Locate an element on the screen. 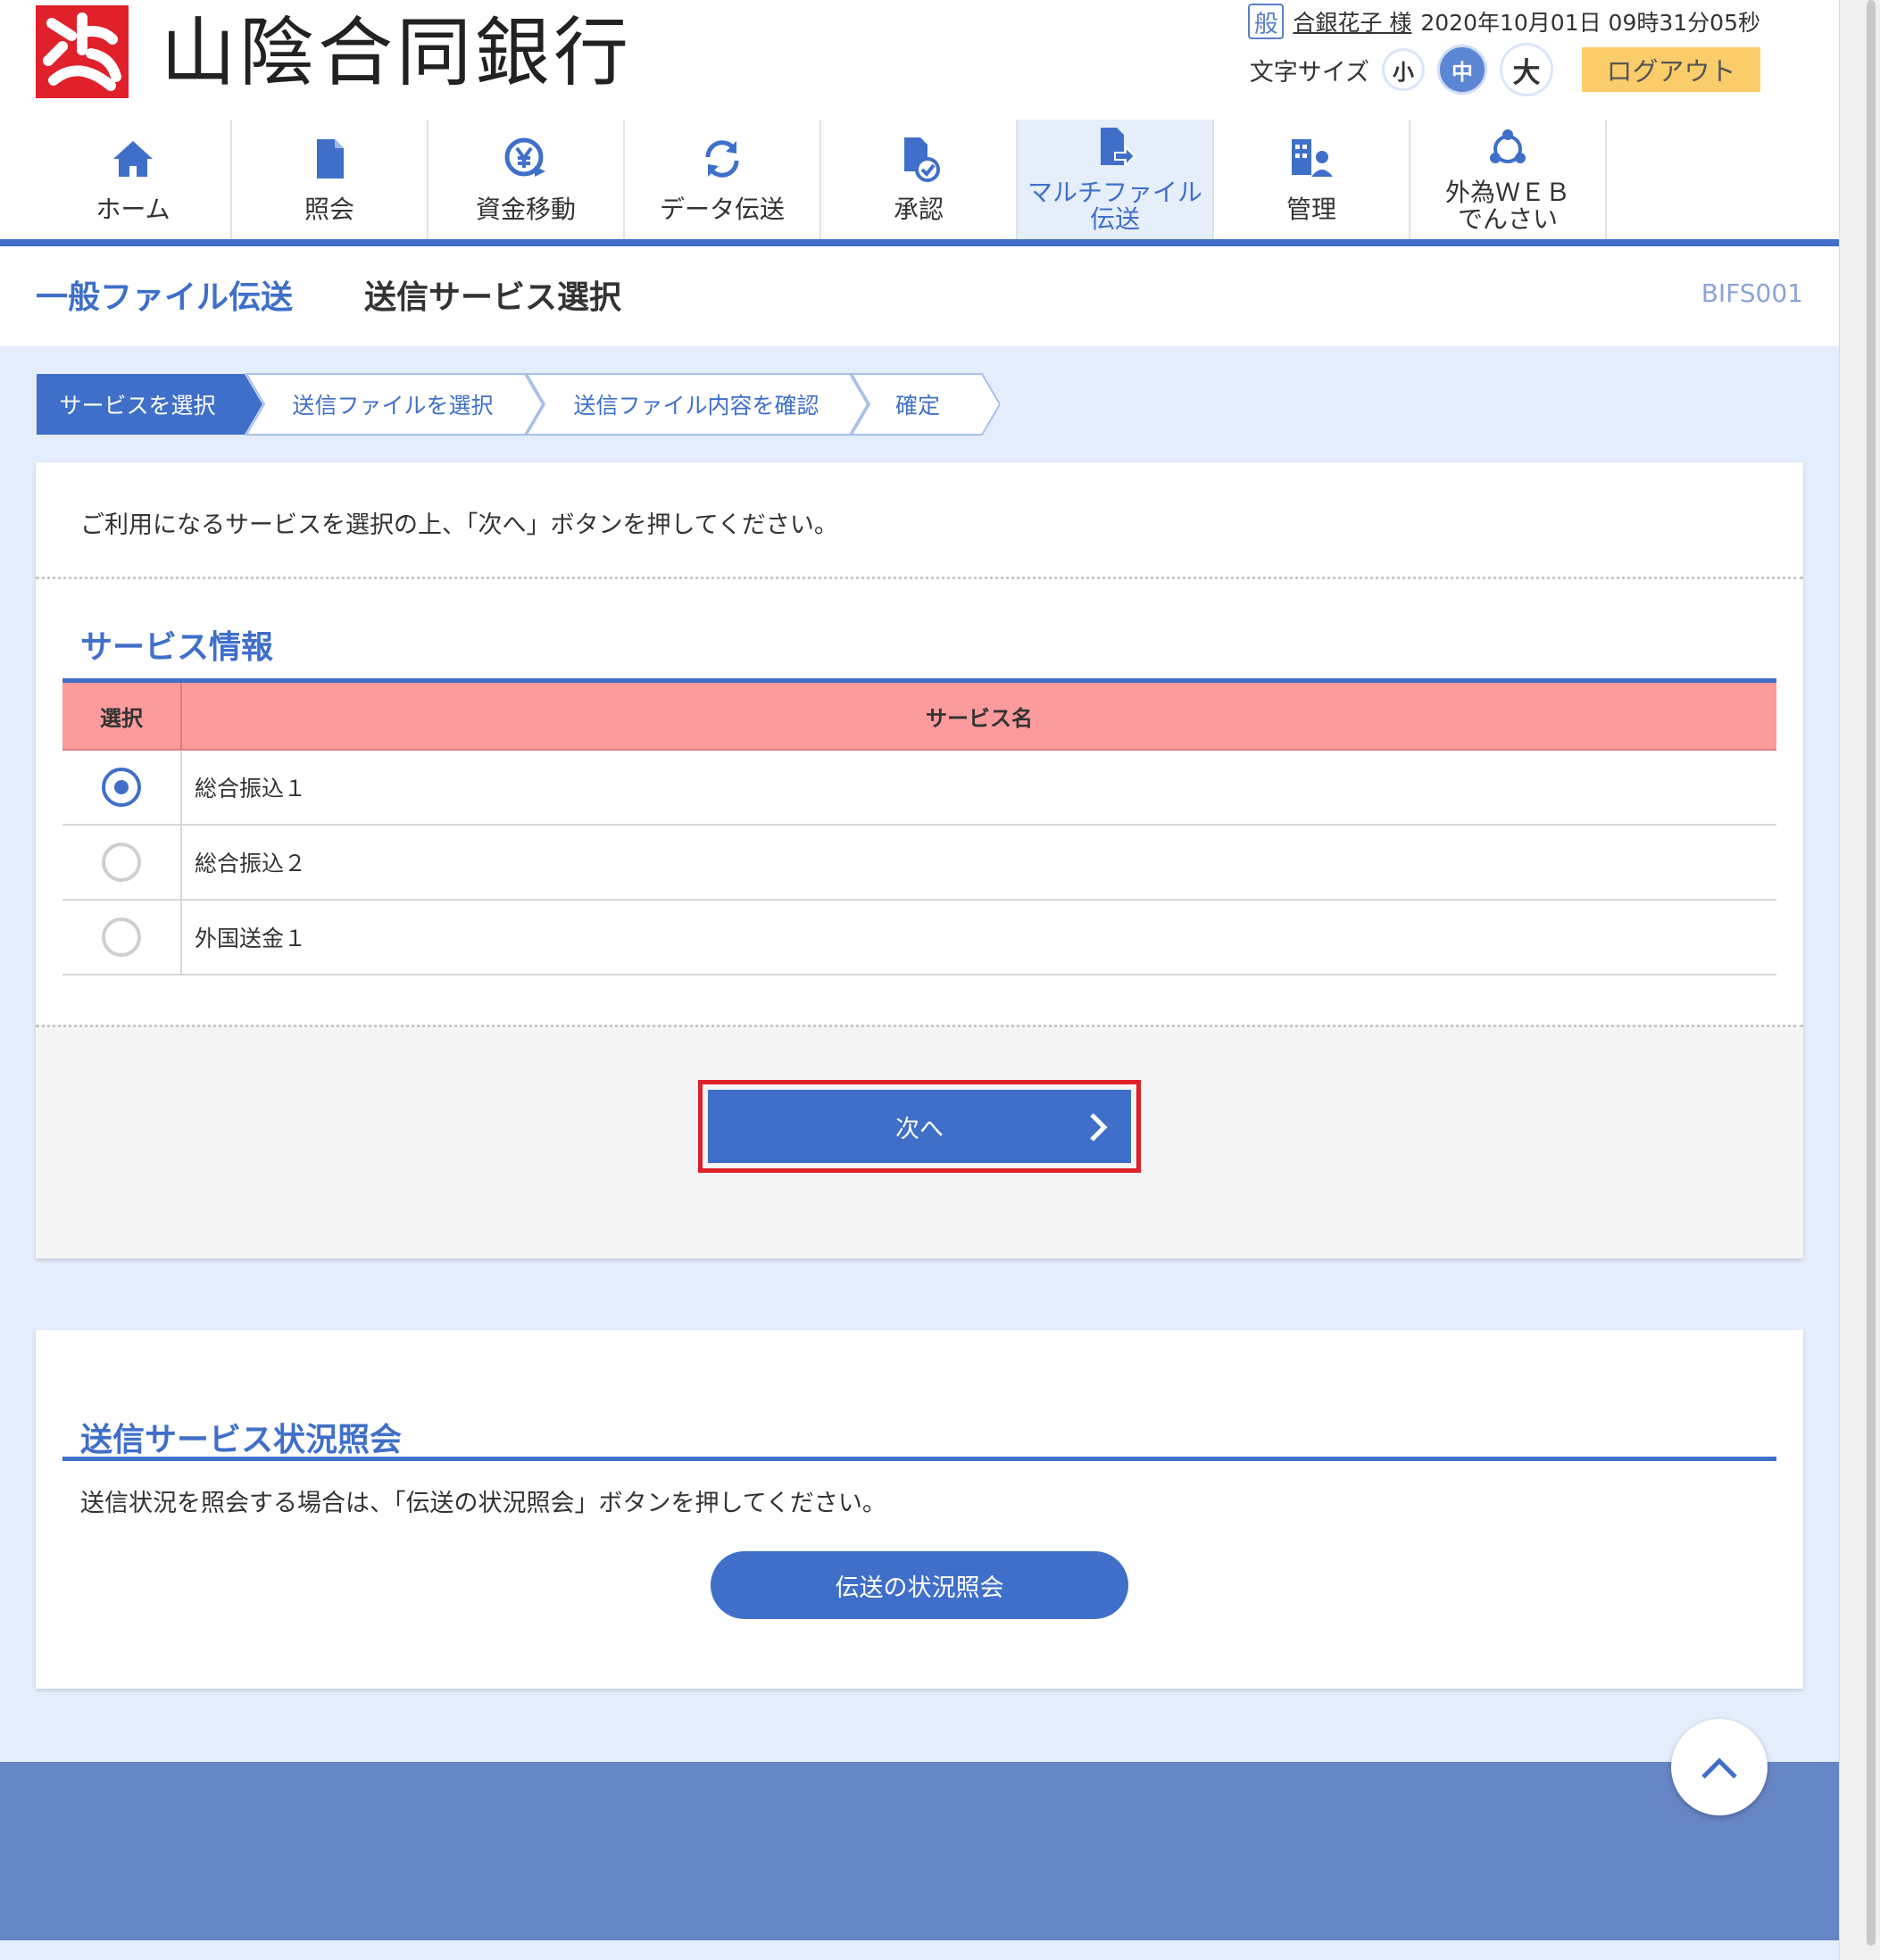 Image resolution: width=1880 pixels, height=1960 pixels. table-row: 総合振込２ is located at coordinates (919, 863).